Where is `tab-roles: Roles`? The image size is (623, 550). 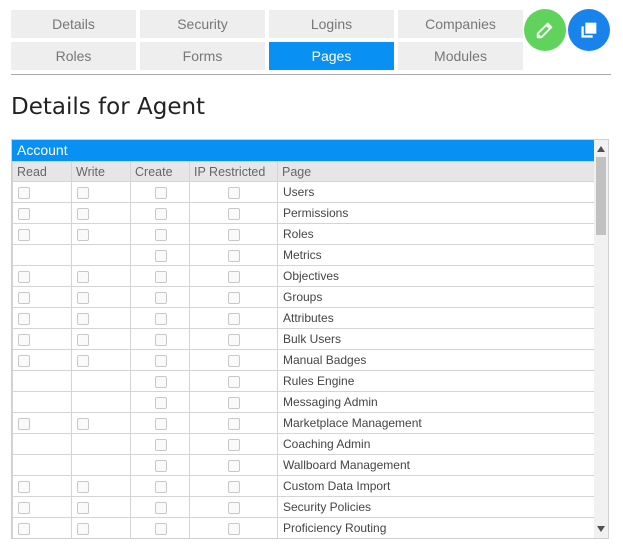
tab-roles: Roles is located at coordinates (73, 56).